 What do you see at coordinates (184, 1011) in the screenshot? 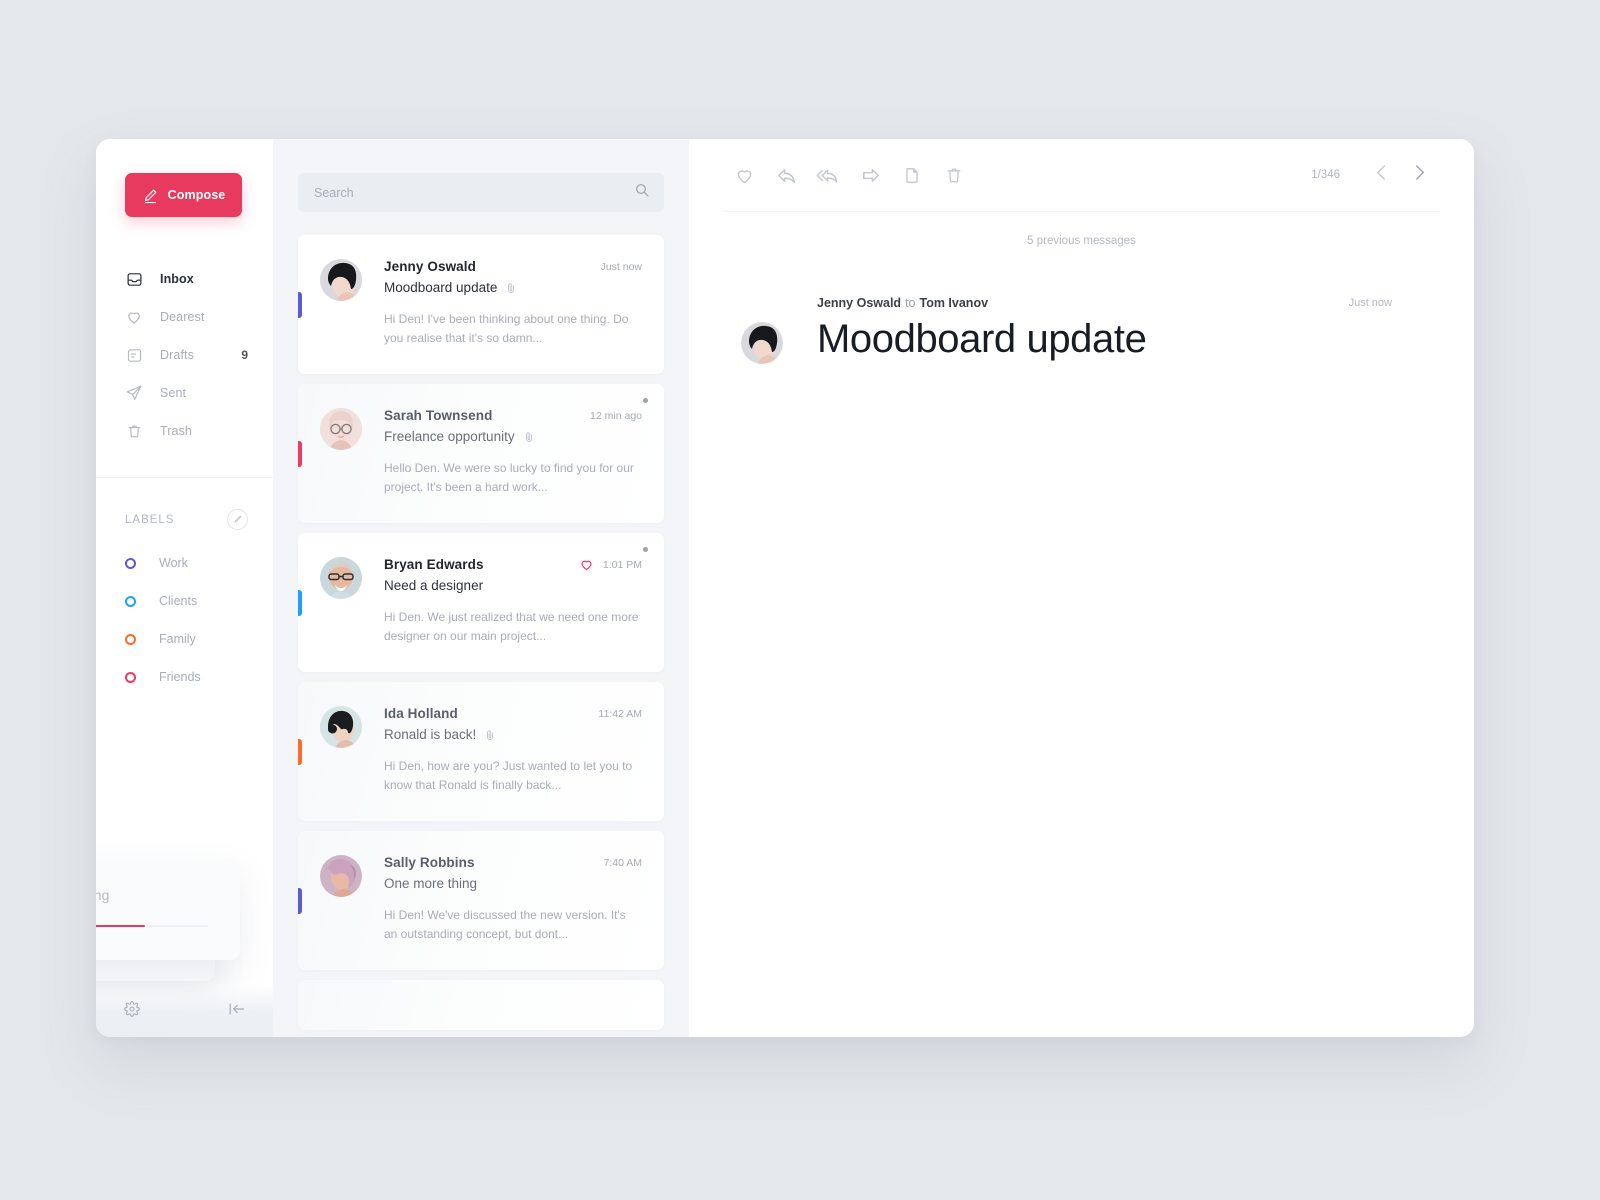
I see `sidebar-footer` at bounding box center [184, 1011].